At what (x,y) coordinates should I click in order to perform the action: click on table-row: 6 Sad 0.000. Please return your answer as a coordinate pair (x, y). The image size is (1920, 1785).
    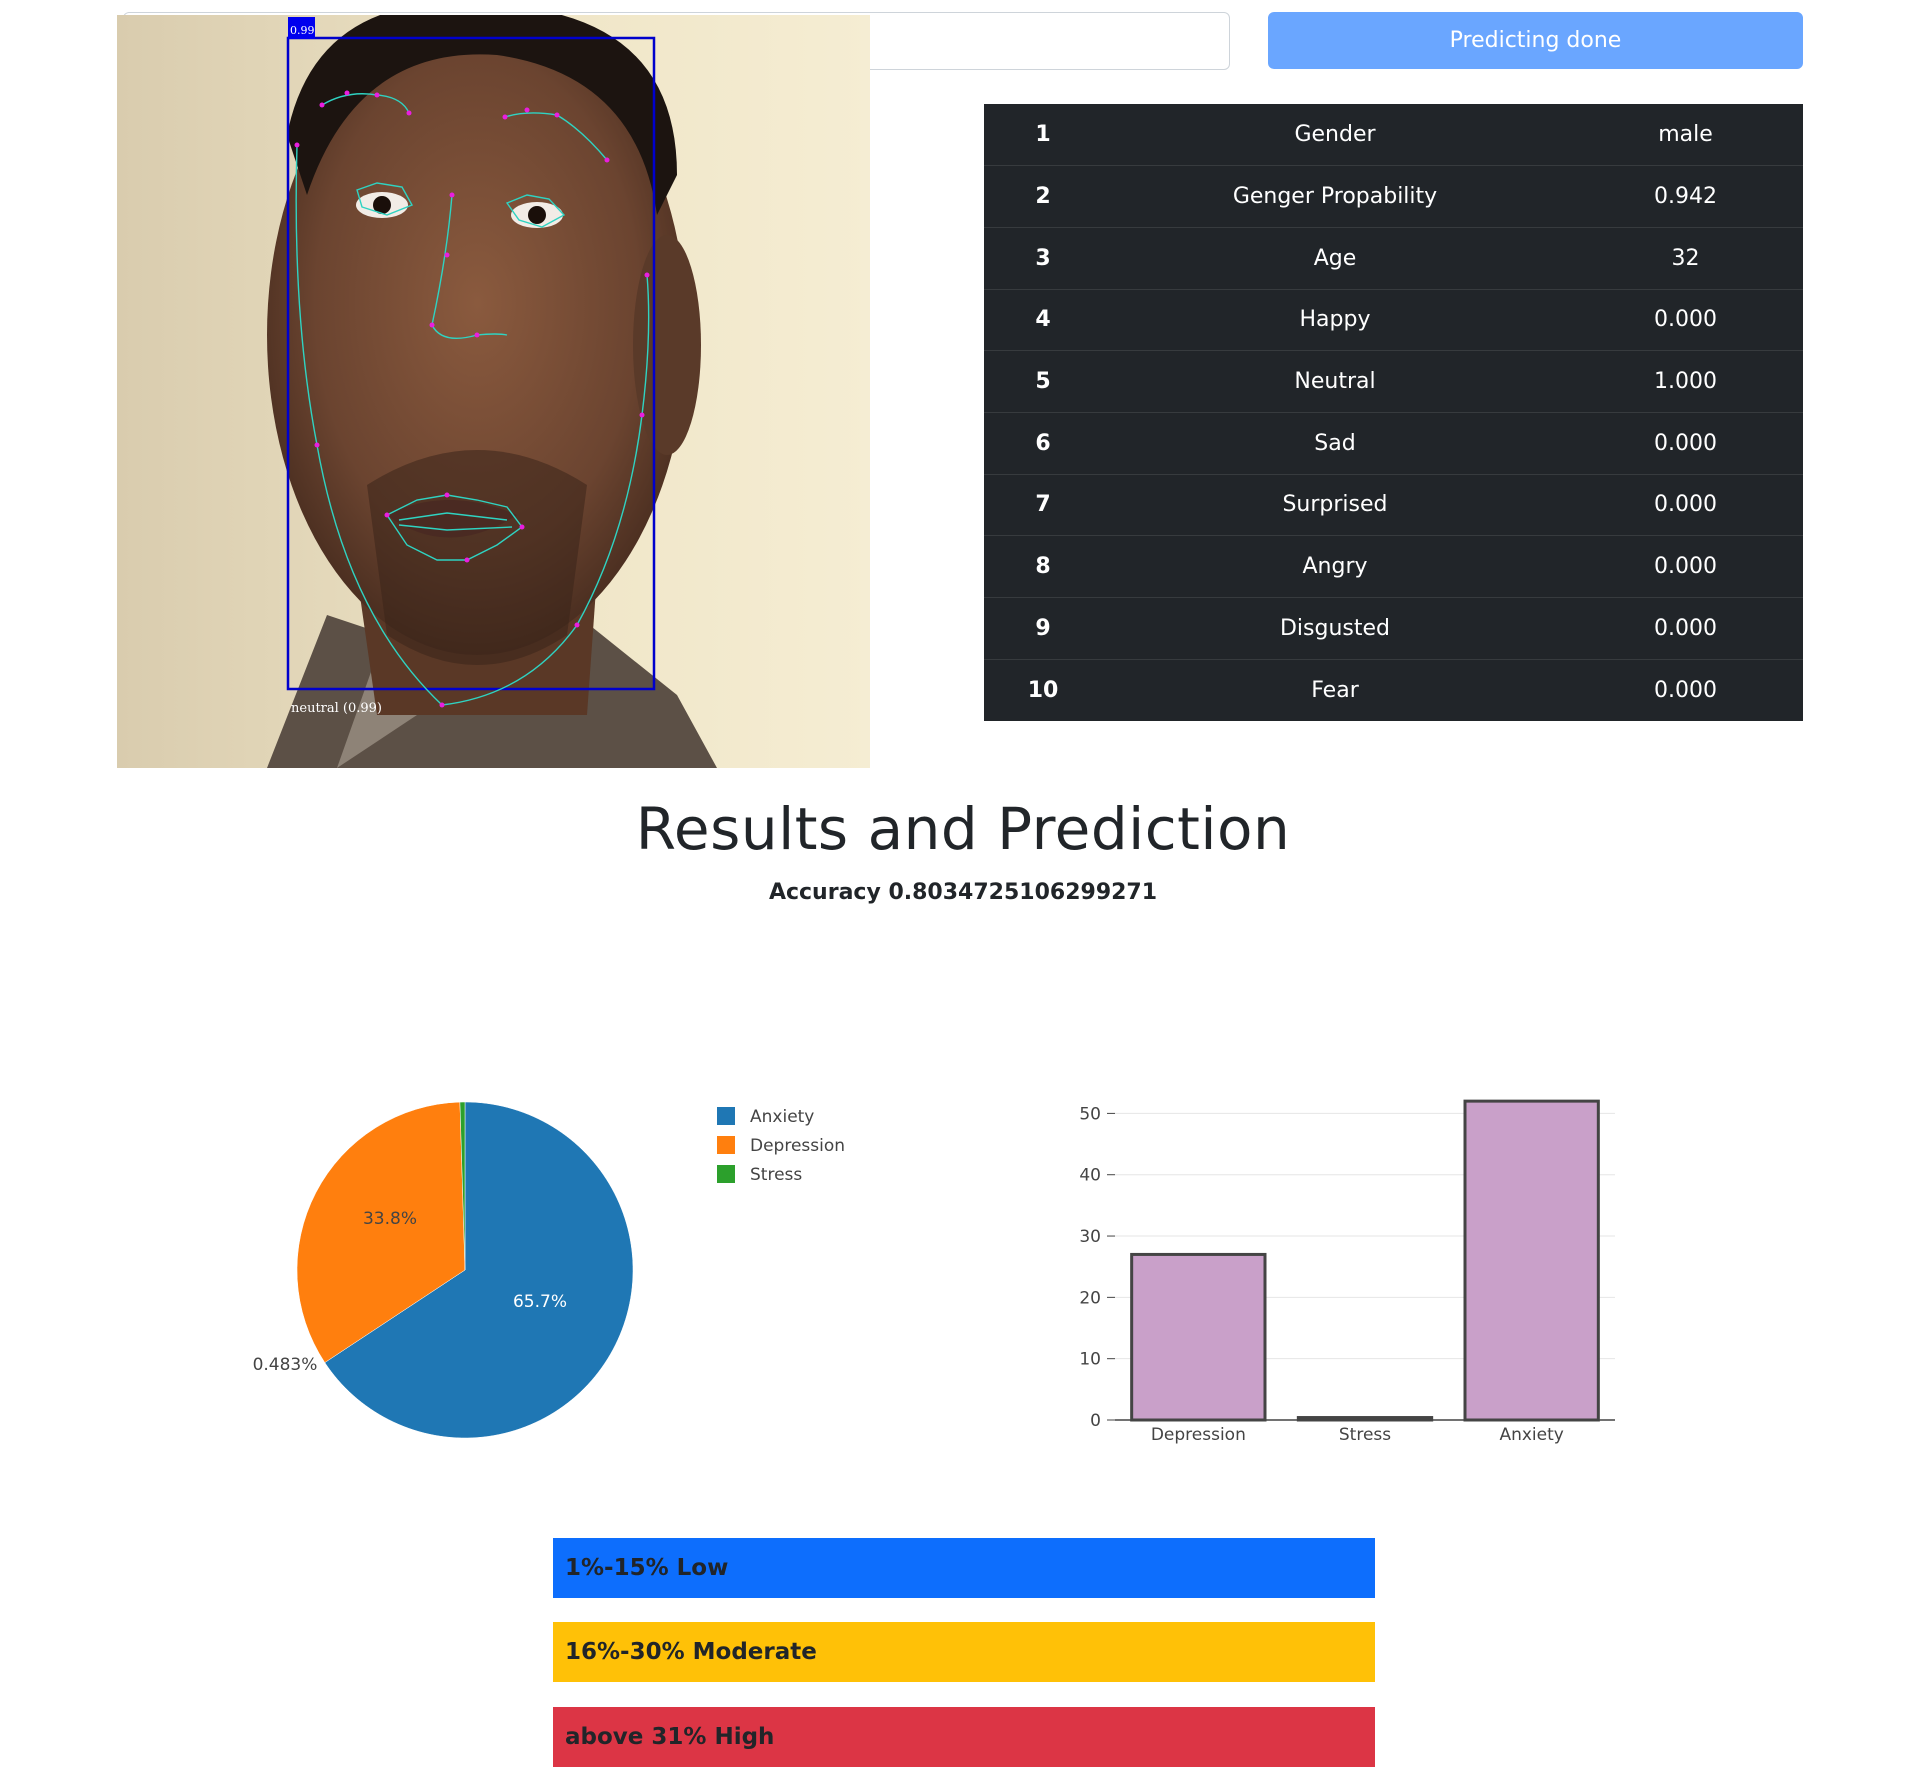
    Looking at the image, I should click on (1393, 443).